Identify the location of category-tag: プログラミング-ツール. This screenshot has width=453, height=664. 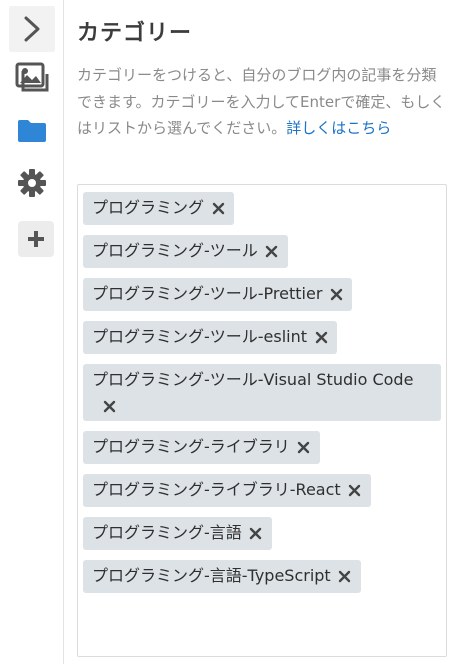
(185, 251).